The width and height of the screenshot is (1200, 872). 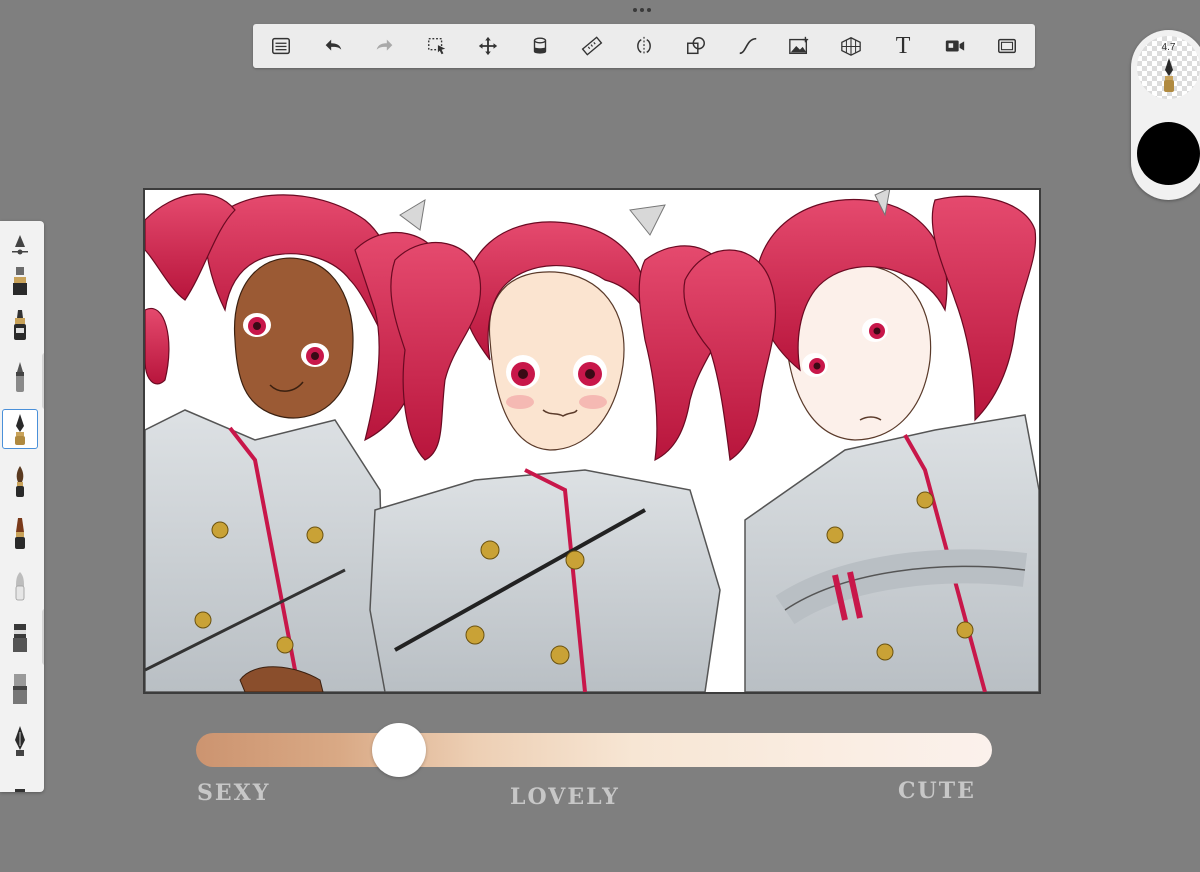 What do you see at coordinates (592, 46) in the screenshot?
I see `ruler-icon` at bounding box center [592, 46].